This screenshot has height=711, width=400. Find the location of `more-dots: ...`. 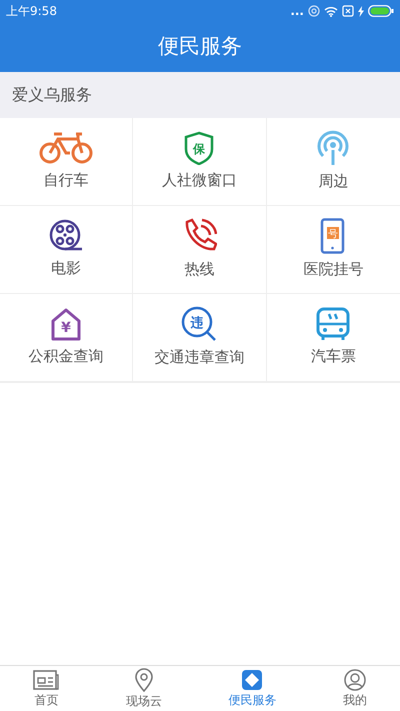

more-dots: ... is located at coordinates (297, 11).